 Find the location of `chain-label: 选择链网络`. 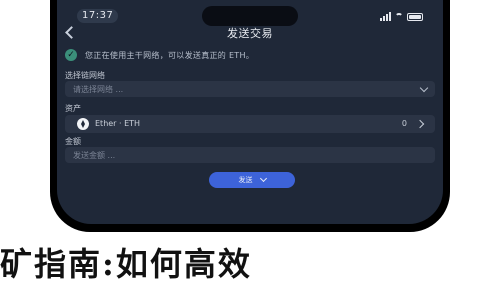

chain-label: 选择链网络 is located at coordinates (85, 75).